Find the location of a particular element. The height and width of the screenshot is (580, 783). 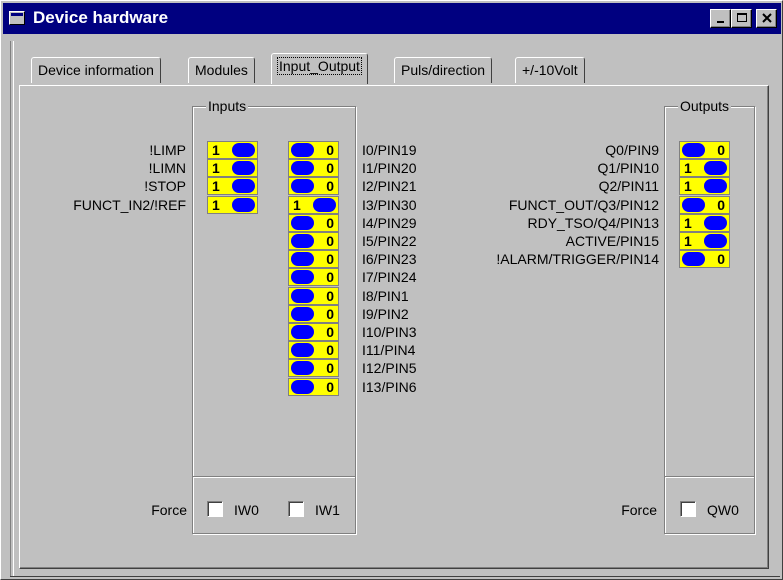

tab-label: Device information is located at coordinates (96, 70).